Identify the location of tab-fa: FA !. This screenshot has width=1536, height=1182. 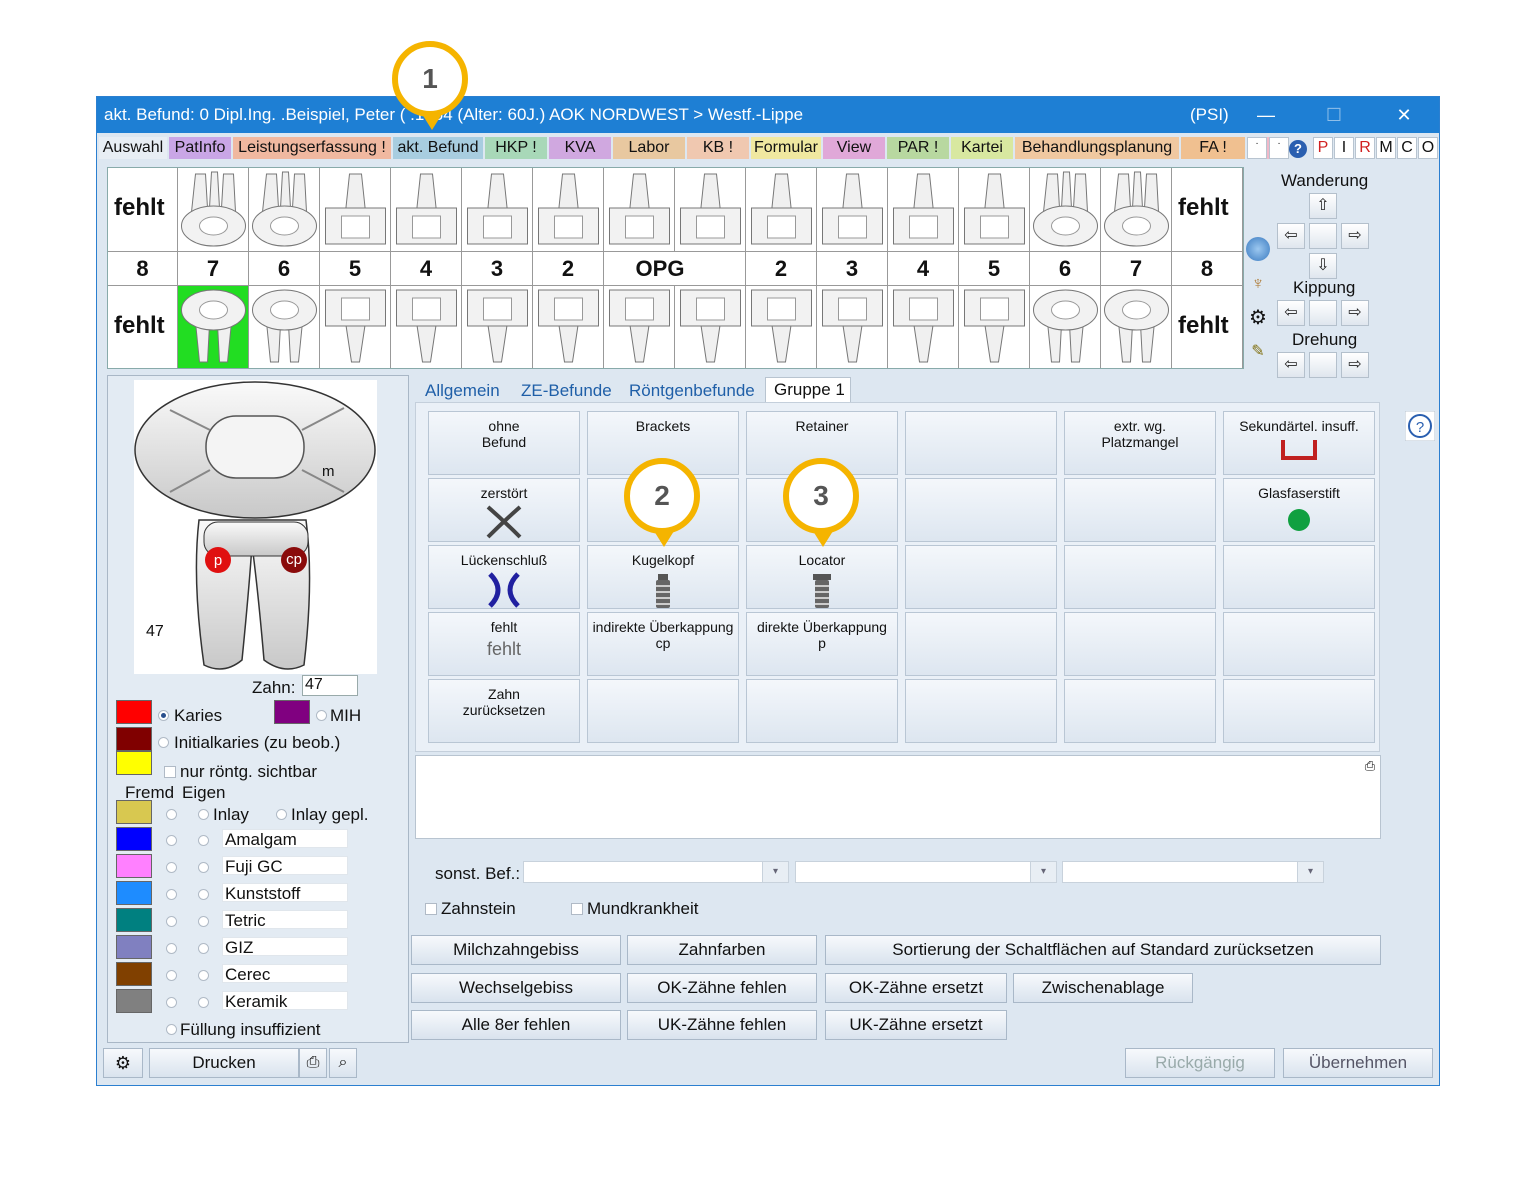
(1213, 148).